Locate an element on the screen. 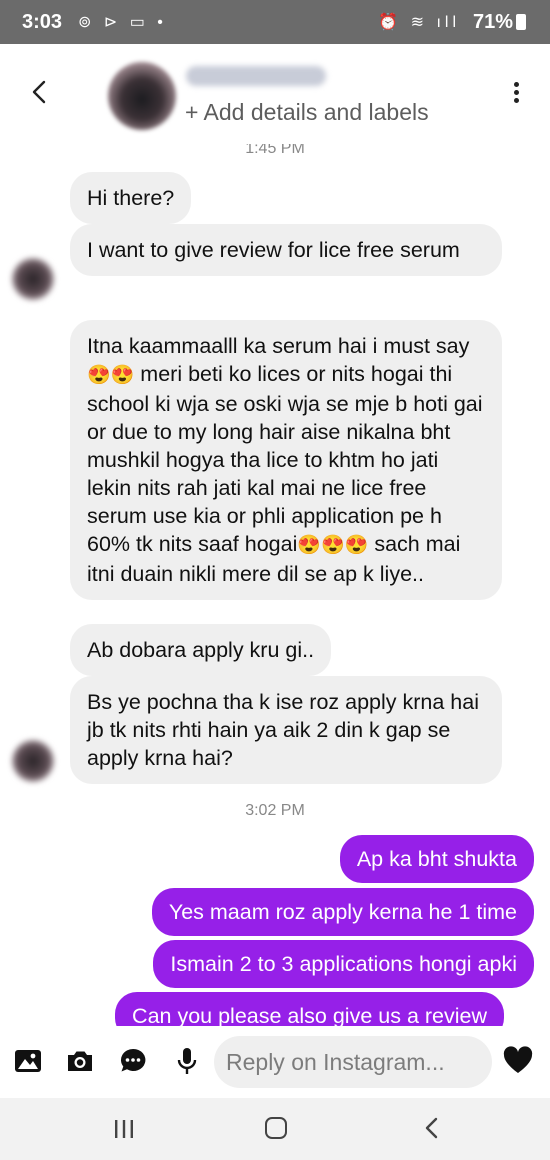 This screenshot has width=550, height=1160. more-options-icon is located at coordinates (516, 94).